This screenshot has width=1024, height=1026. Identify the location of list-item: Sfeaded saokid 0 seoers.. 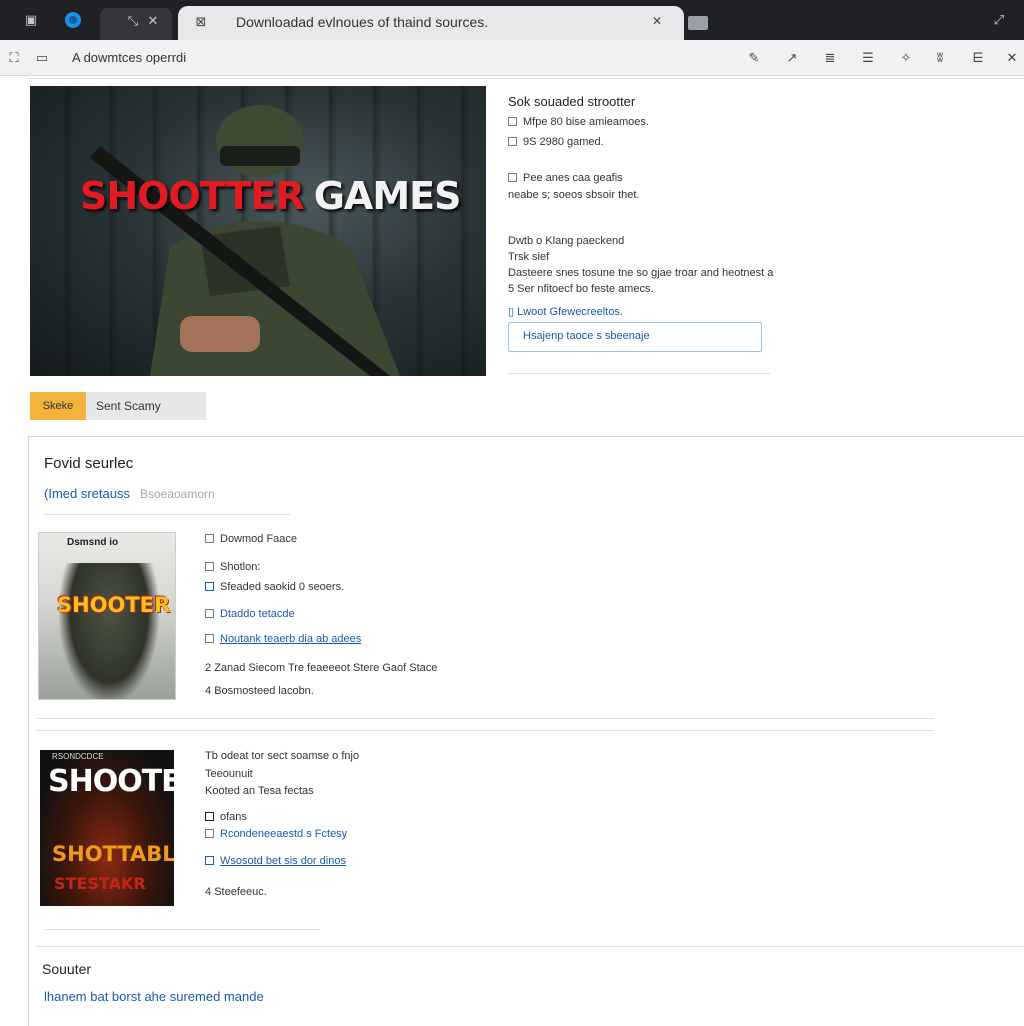
(274, 587).